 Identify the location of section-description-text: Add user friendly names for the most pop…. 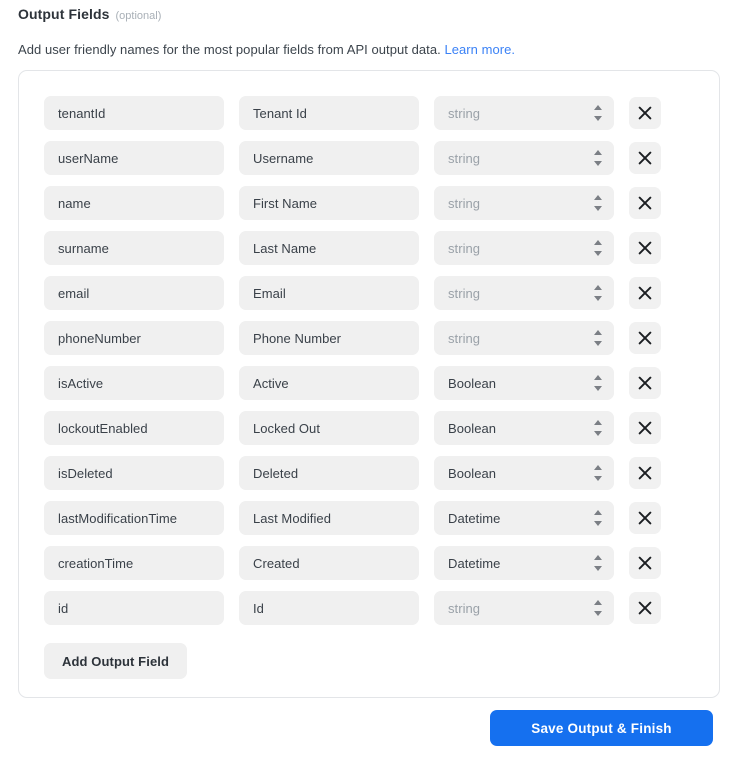
(229, 49).